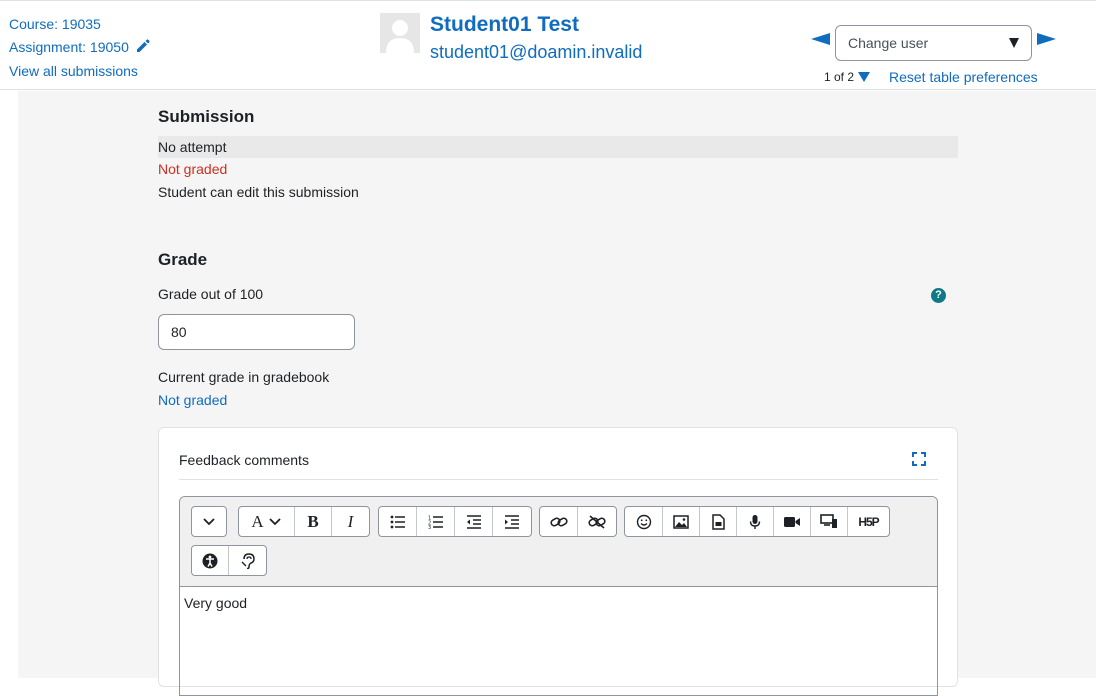  What do you see at coordinates (558, 147) in the screenshot?
I see `attempt-status-row` at bounding box center [558, 147].